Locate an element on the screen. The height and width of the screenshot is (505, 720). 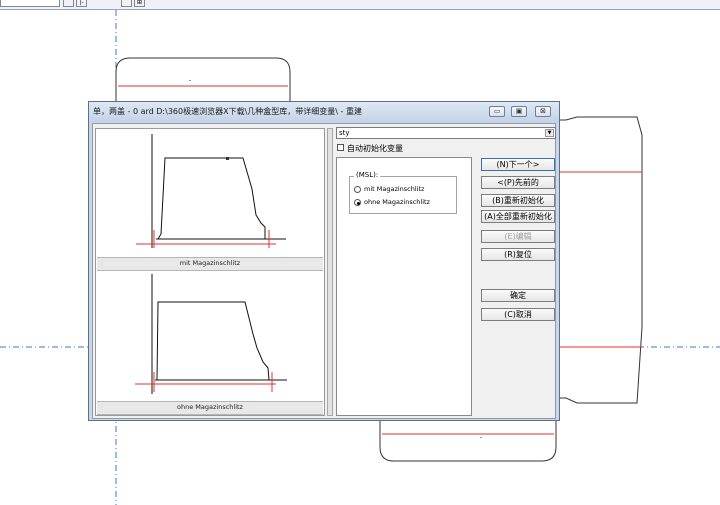
preview-ohne-profile is located at coordinates (213, 341).